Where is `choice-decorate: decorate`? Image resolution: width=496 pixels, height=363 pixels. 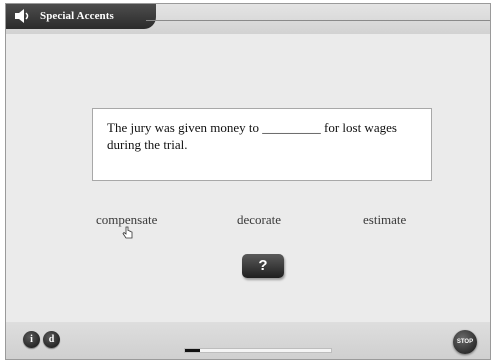
choice-decorate: decorate is located at coordinates (259, 220).